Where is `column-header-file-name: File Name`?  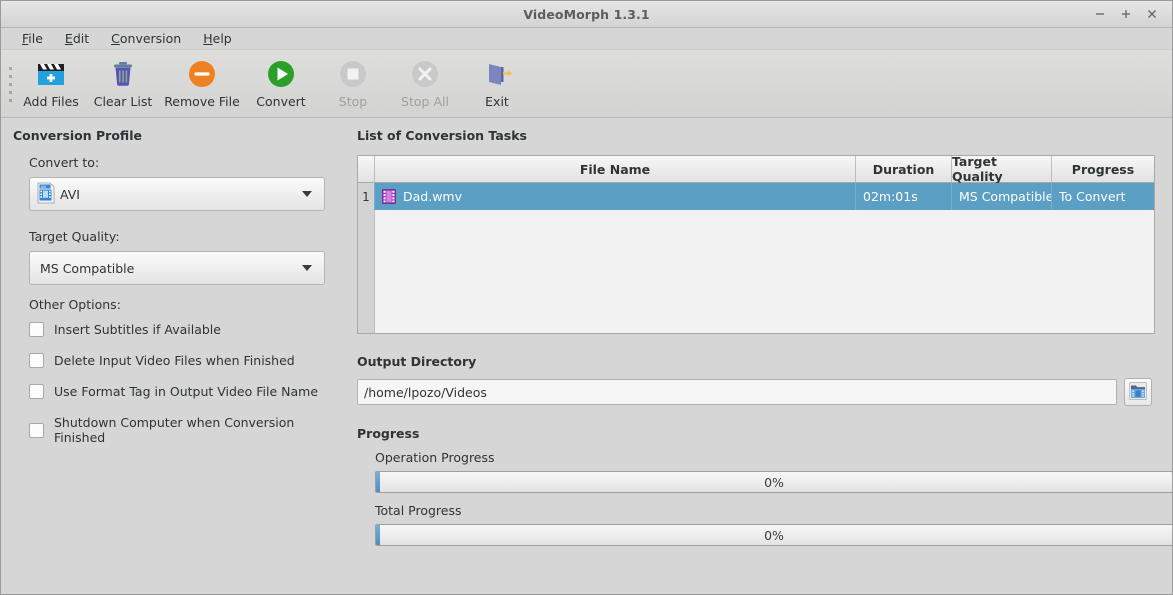
column-header-file-name: File Name is located at coordinates (615, 169).